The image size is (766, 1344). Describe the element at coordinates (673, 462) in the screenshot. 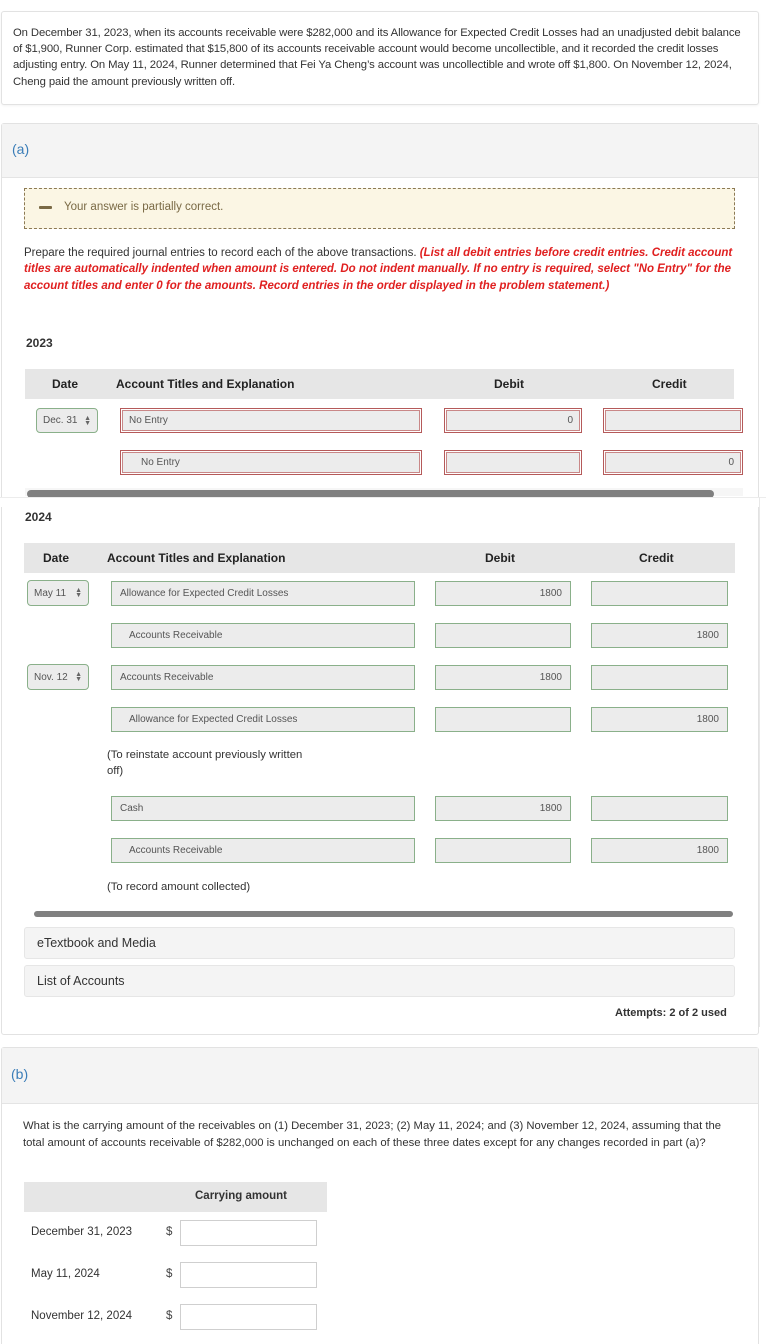

I see `credit-input: 0` at that location.